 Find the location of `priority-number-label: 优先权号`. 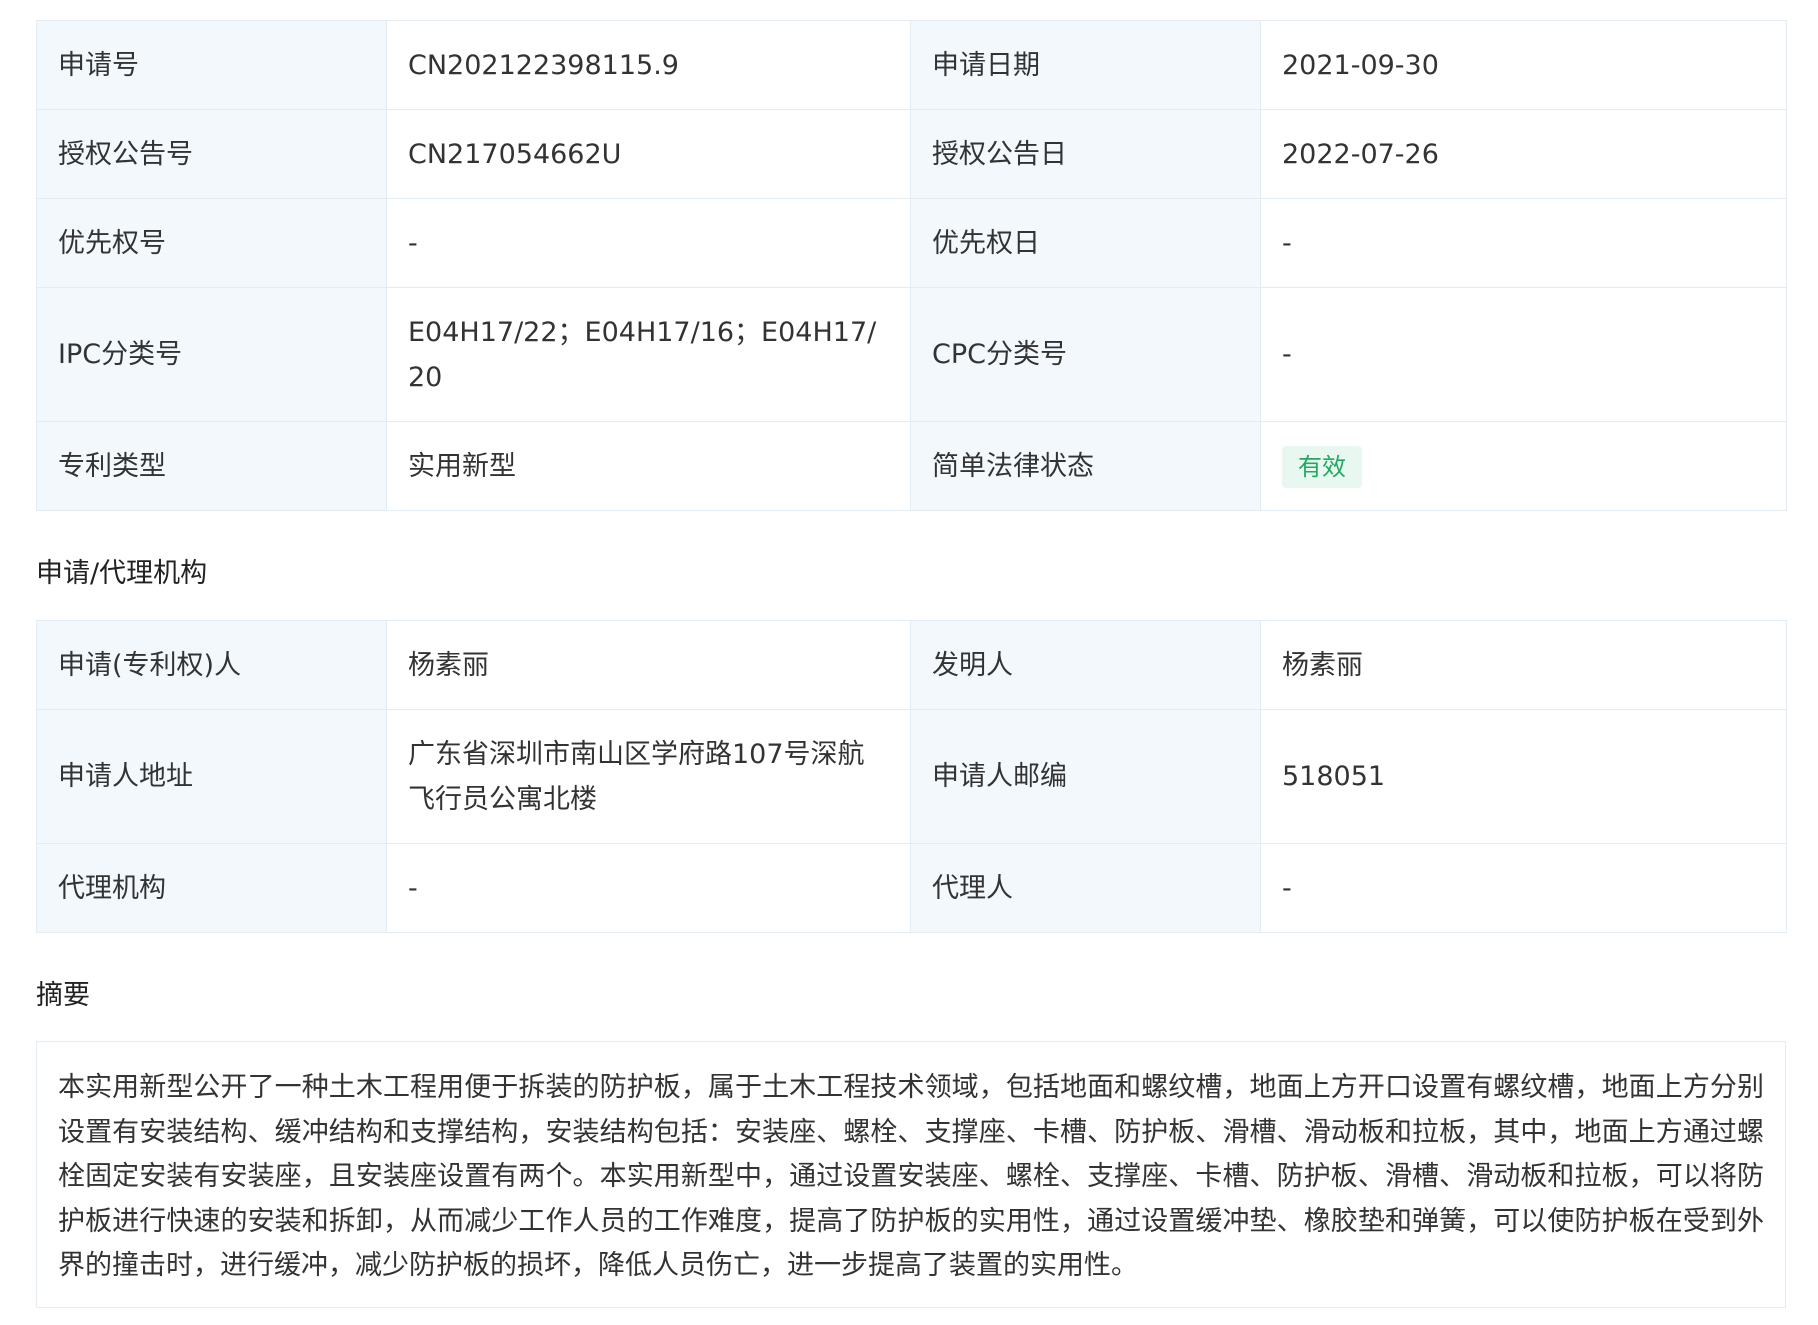

priority-number-label: 优先权号 is located at coordinates (211, 243).